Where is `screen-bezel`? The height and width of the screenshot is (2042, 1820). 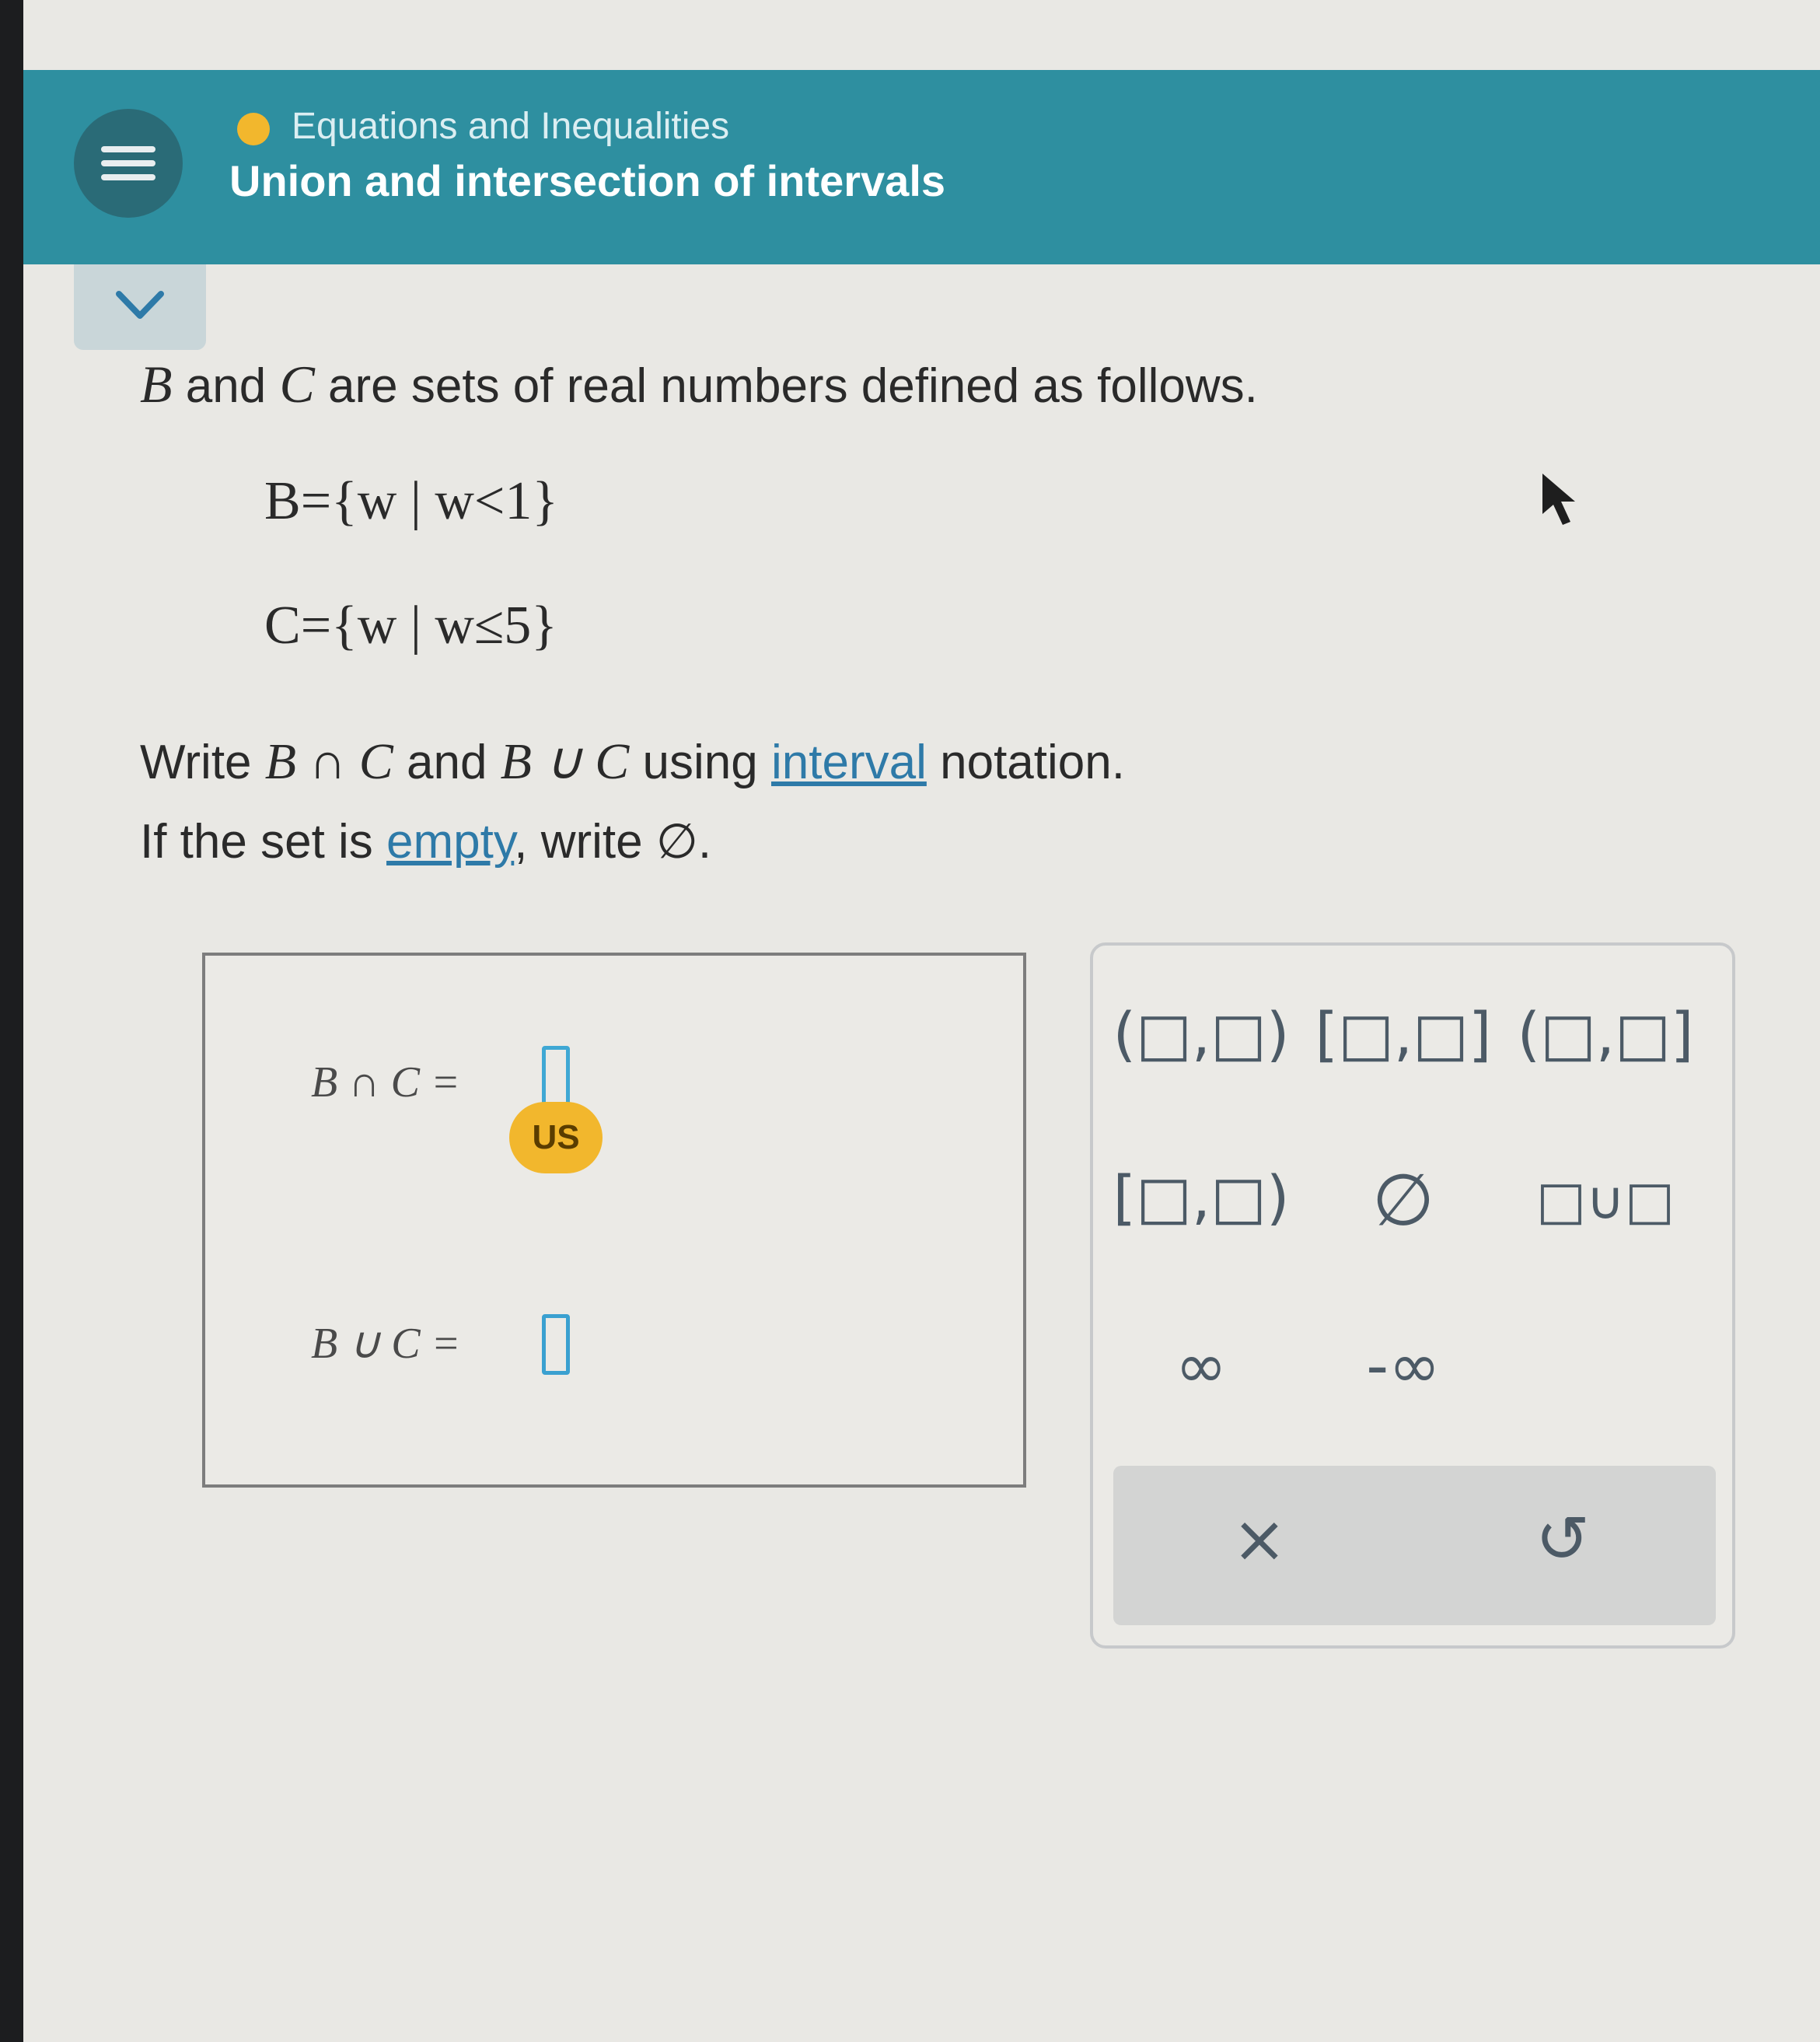
screen-bezel is located at coordinates (11, 1021).